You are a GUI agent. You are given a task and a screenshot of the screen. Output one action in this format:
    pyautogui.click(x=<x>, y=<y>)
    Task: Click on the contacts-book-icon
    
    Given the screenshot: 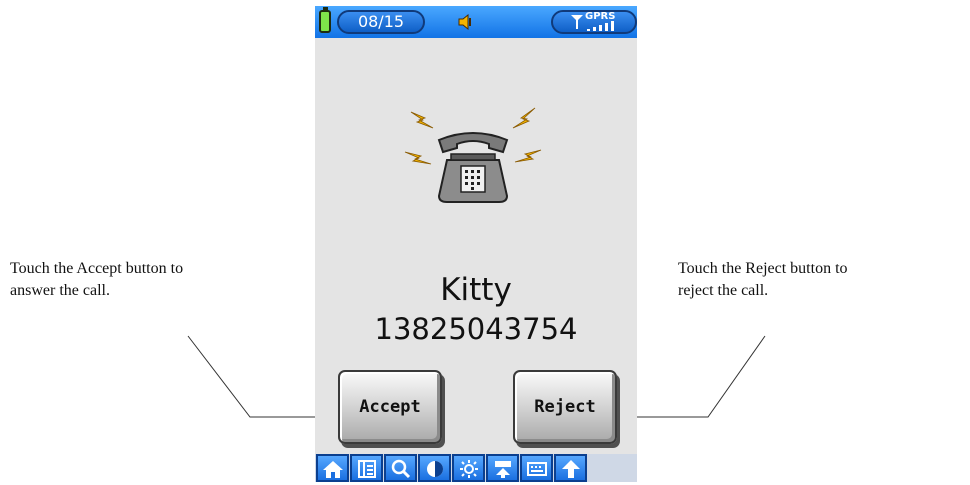 What is the action you would take?
    pyautogui.click(x=367, y=469)
    